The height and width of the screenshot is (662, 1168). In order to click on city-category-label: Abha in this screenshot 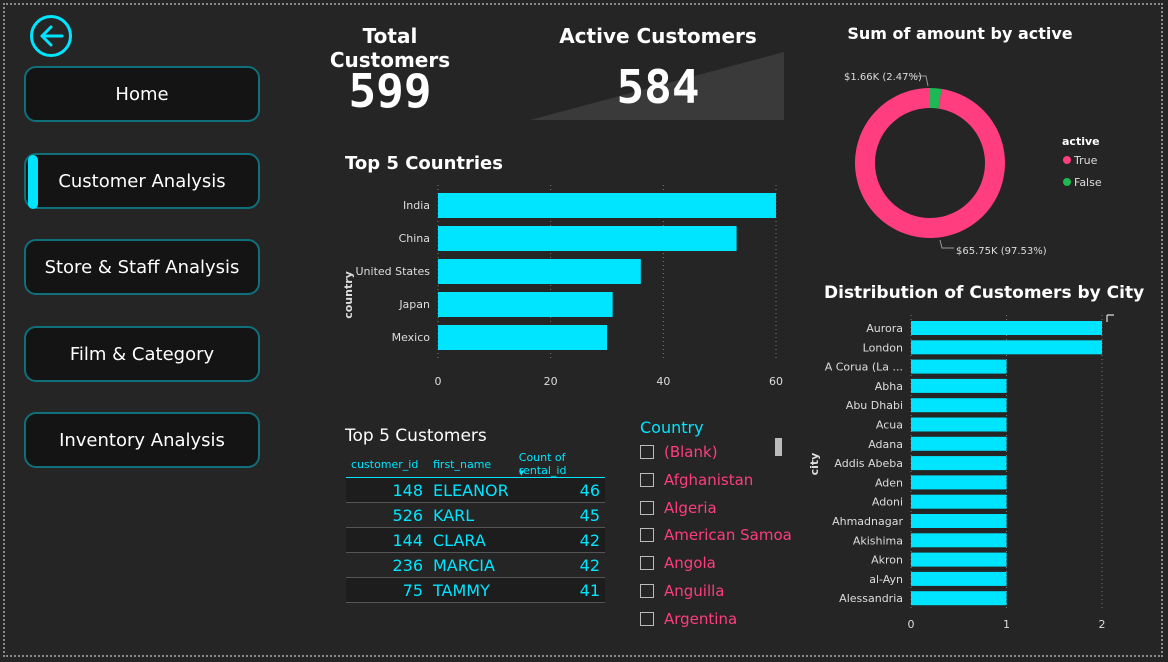, I will do `click(889, 386)`.